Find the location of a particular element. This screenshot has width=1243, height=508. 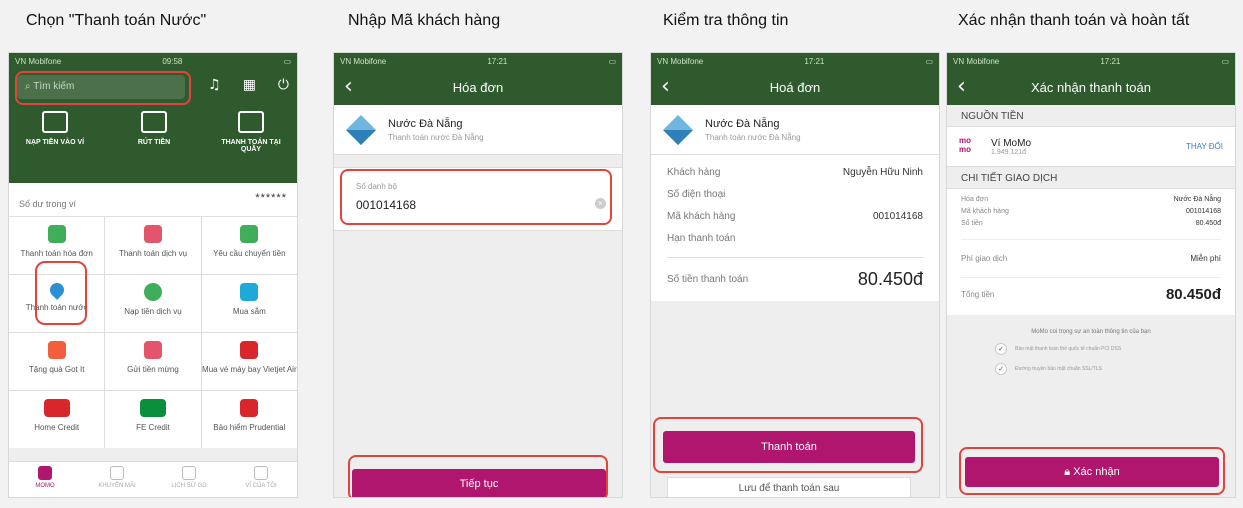

tab-wallet: VÍ CỦA TÔI is located at coordinates (261, 479).